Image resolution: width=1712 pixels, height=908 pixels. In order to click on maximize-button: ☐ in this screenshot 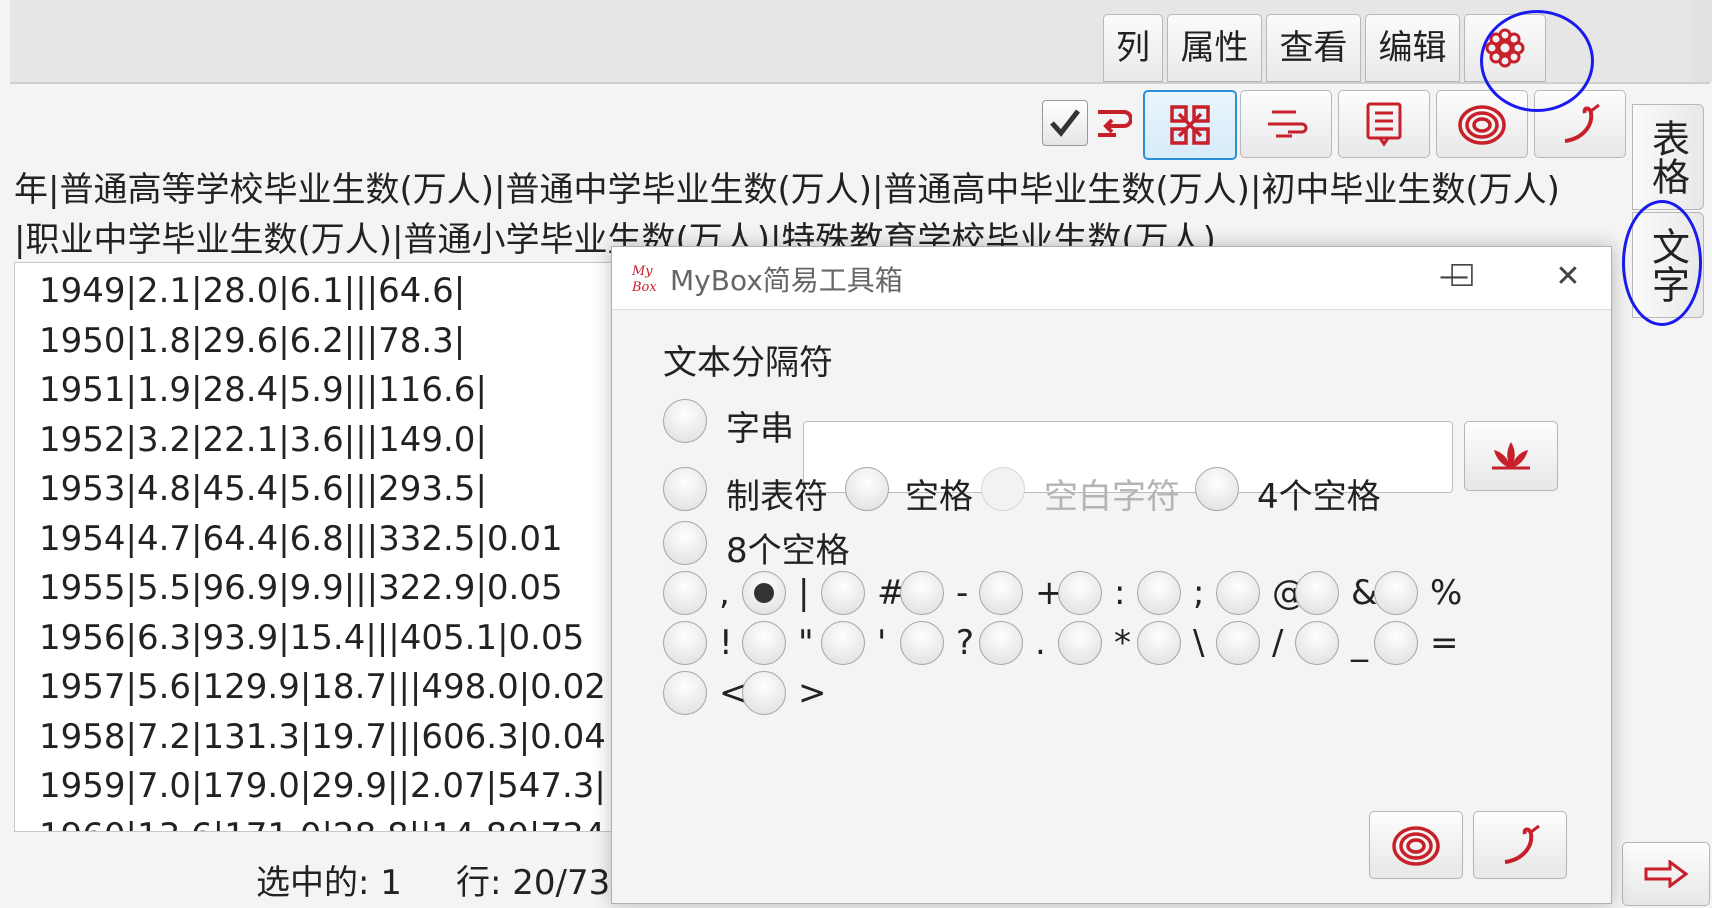, I will do `click(1462, 277)`.